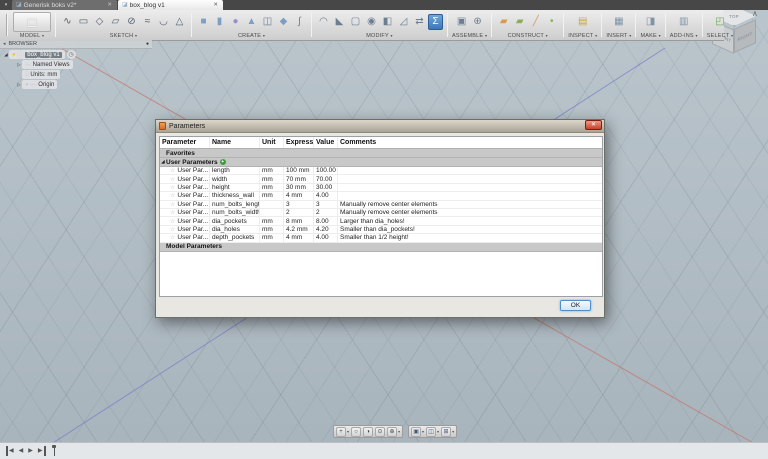 This screenshot has height=459, width=768. I want to click on browser-tree-item: ▷ ▭ Named Views, so click(85, 64).